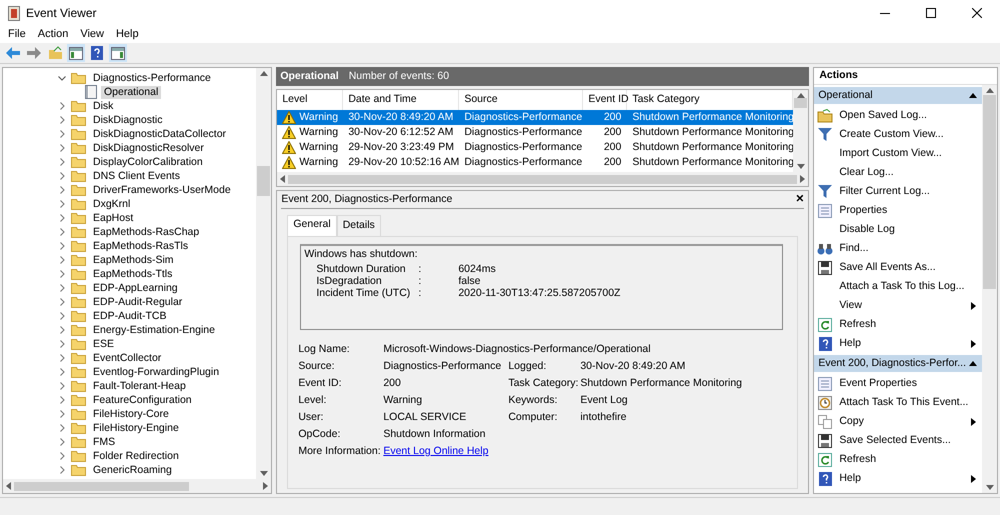 This screenshot has height=515, width=1000. What do you see at coordinates (898, 210) in the screenshot?
I see `pane-command: Properties` at bounding box center [898, 210].